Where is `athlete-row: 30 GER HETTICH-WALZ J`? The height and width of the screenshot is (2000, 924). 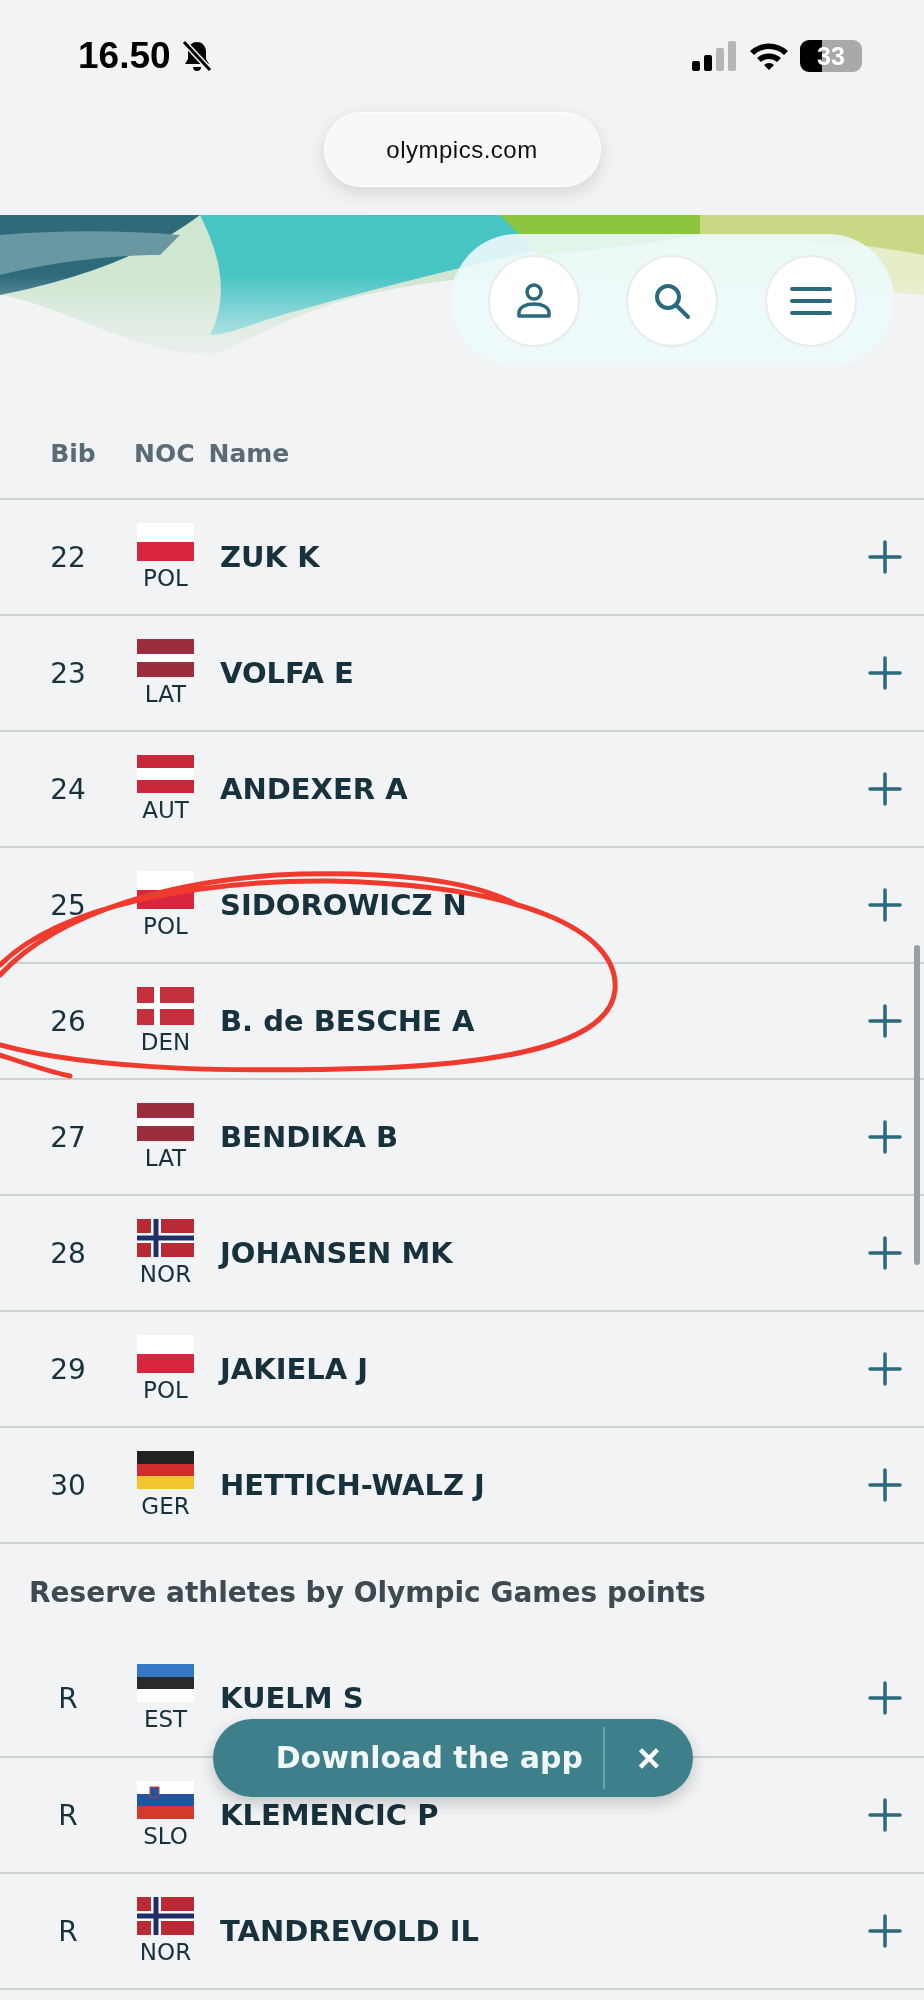
athlete-row: 30 GER HETTICH-WALZ J is located at coordinates (462, 1484).